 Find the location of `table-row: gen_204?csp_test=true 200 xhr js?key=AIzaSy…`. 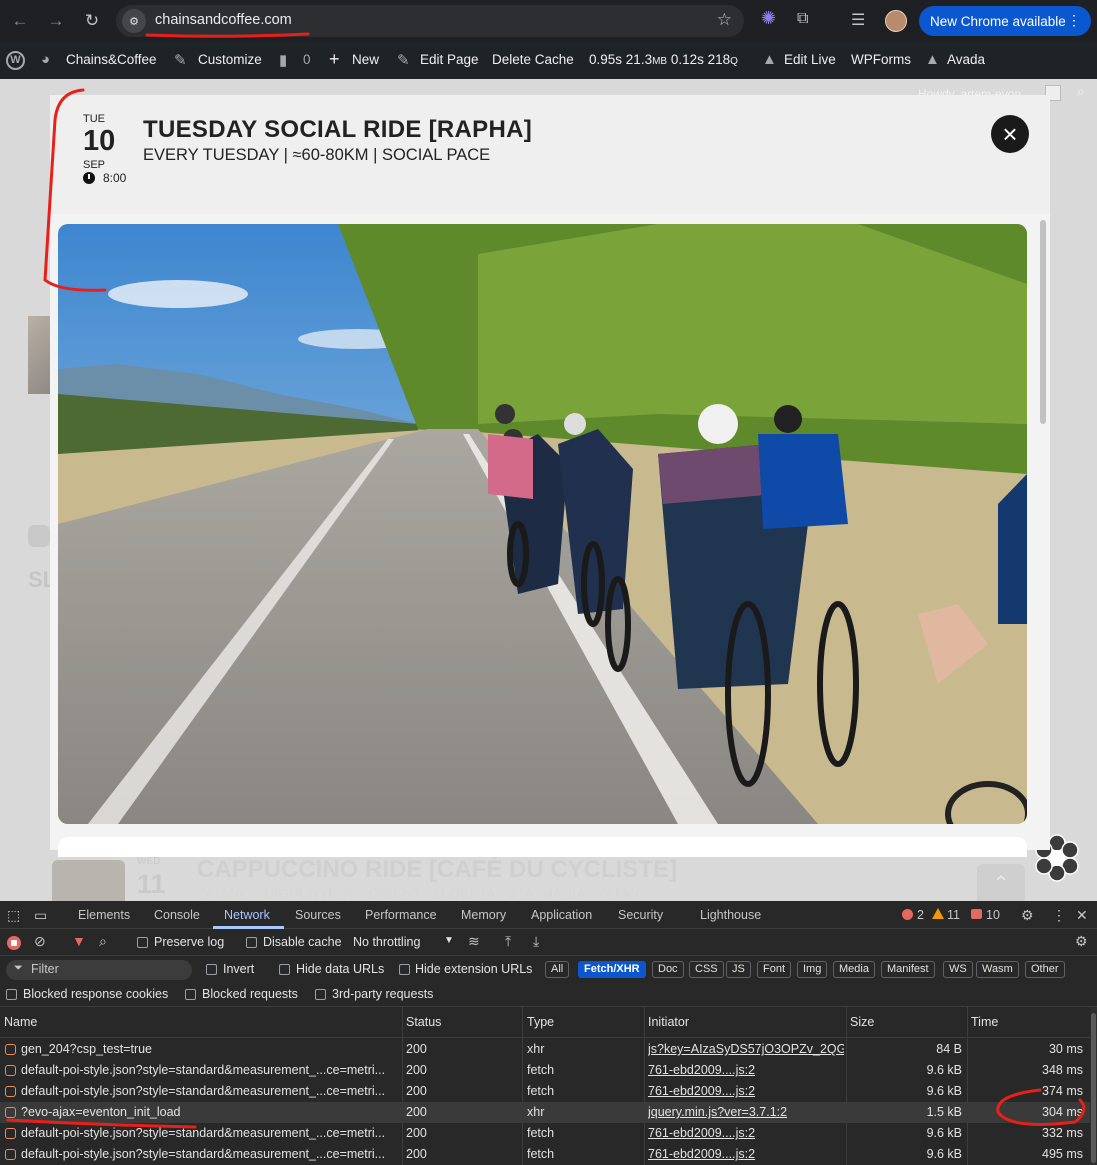

table-row: gen_204?csp_test=true 200 xhr js?key=AIzaSy… is located at coordinates (545, 1049).